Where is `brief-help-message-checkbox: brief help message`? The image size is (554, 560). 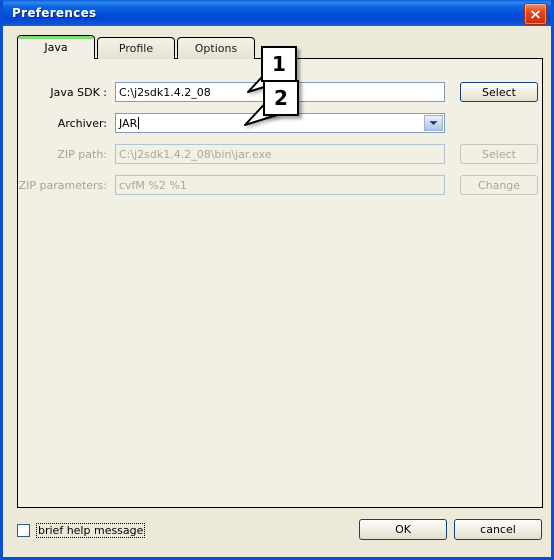
brief-help-message-checkbox: brief help message is located at coordinates (81, 530).